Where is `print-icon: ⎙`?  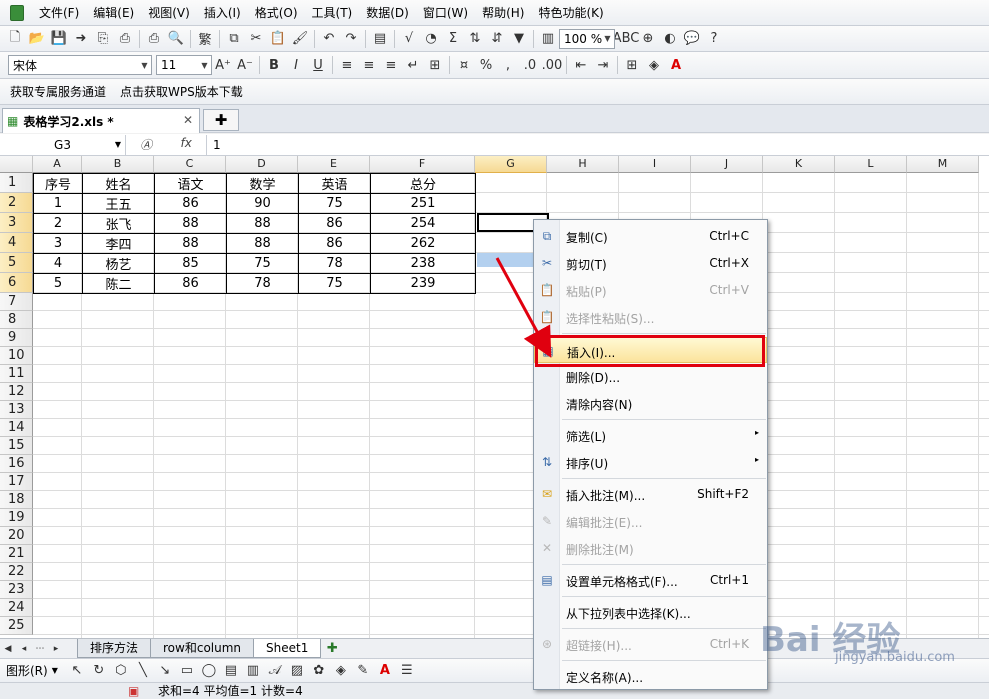
print-icon: ⎙ is located at coordinates (154, 39).